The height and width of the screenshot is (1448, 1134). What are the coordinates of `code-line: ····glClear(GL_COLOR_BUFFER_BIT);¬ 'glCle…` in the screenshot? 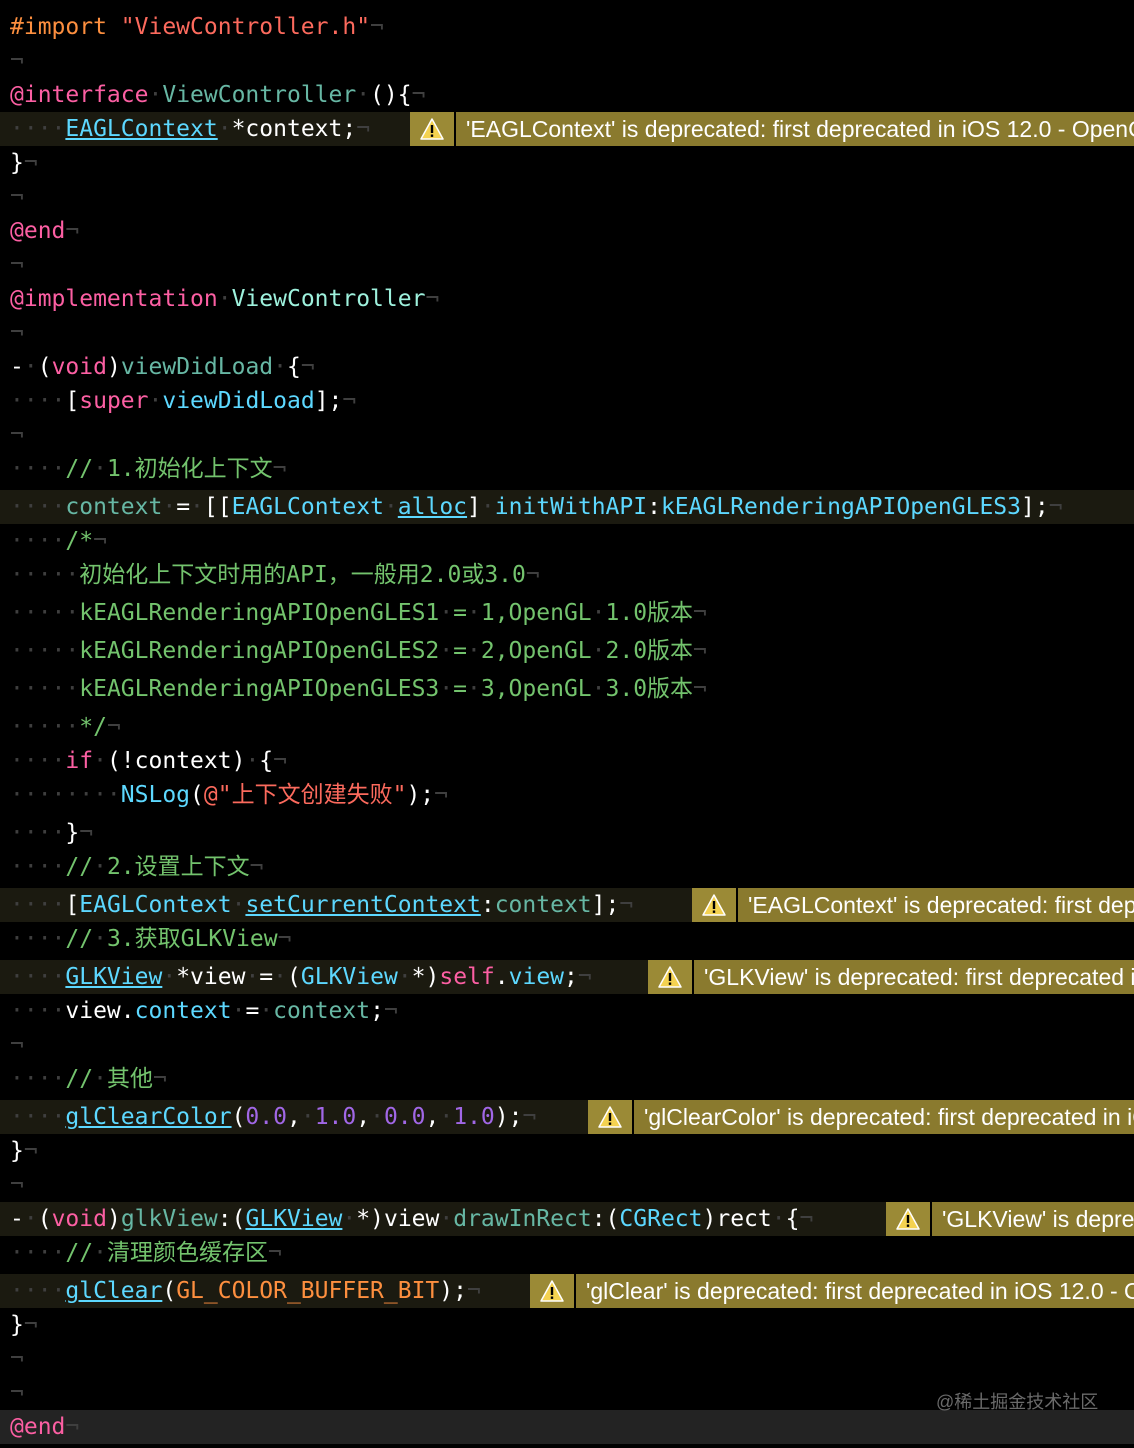 It's located at (567, 1291).